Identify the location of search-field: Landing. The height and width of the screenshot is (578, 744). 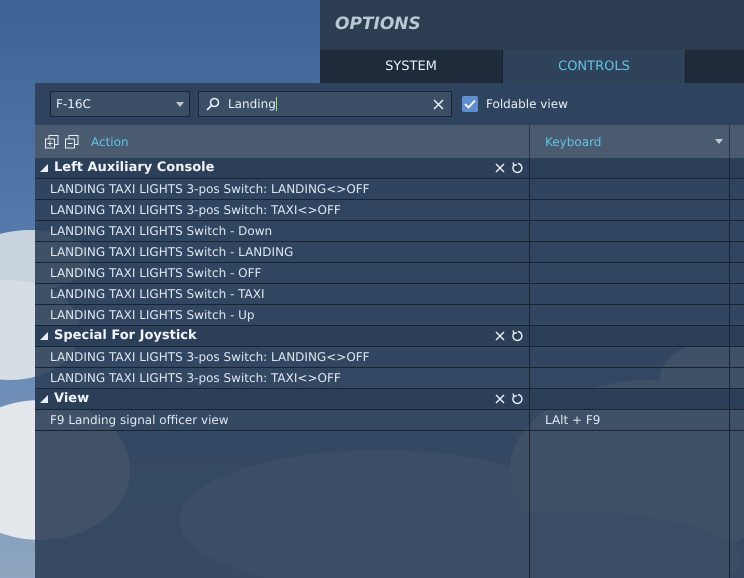
(325, 104).